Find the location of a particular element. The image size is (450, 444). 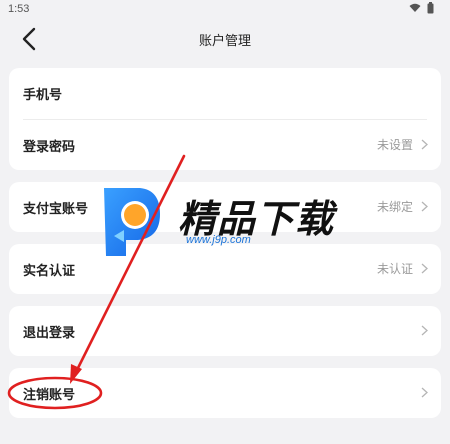

row-alipay-account: 支付宝账号 未绑定 is located at coordinates (225, 207).